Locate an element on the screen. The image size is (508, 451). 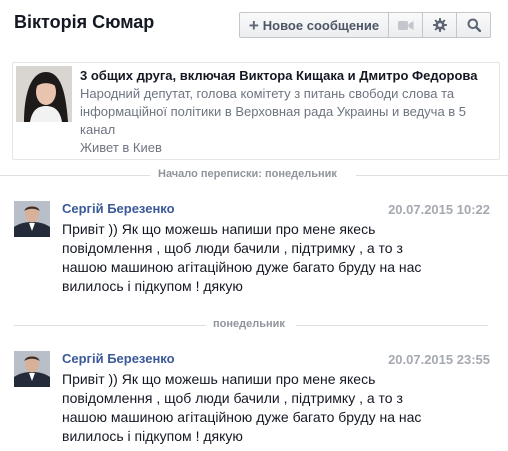
message-timestamp: 20.07.2015 23:55 is located at coordinates (439, 359).